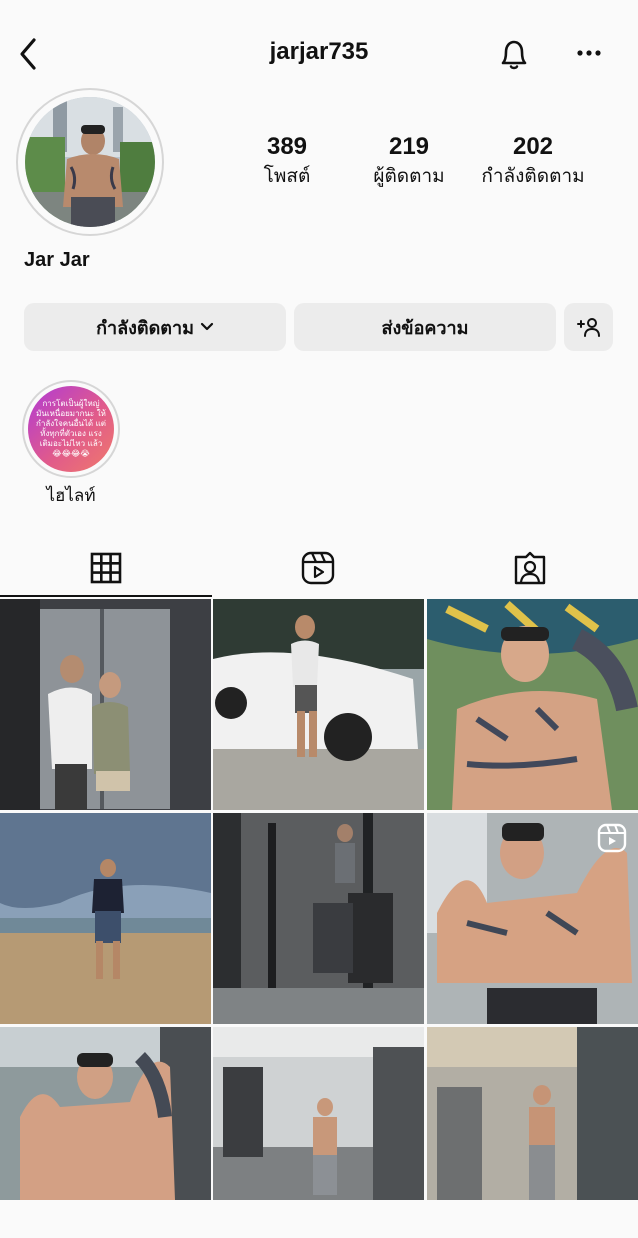 The height and width of the screenshot is (1238, 638). I want to click on stat-followers: 219 ผู้ติดตาม, so click(409, 161).